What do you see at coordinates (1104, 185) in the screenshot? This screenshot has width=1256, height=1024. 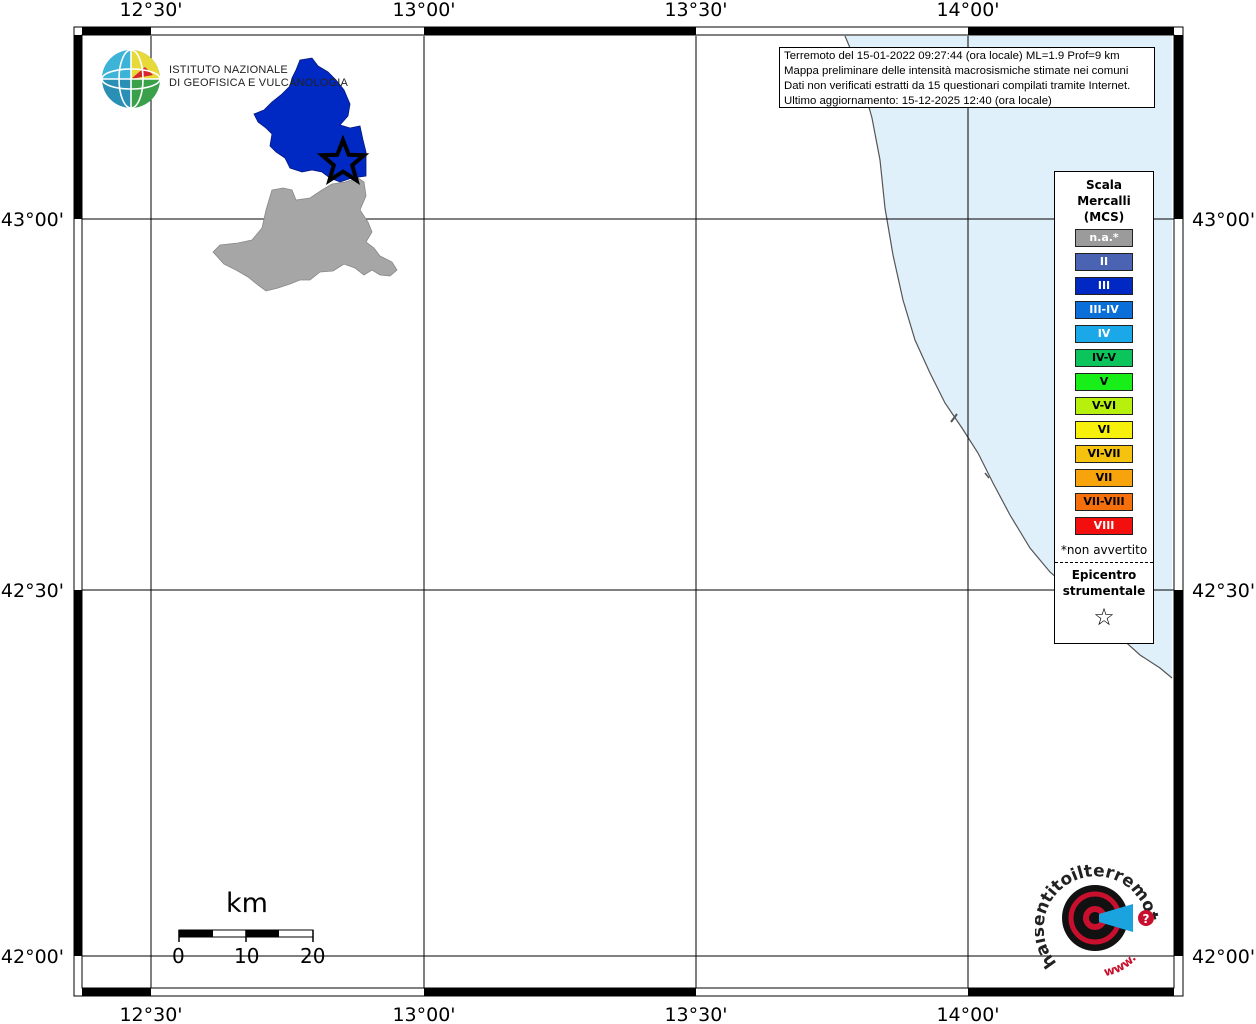 I see `legend-title-line-1: Scala` at bounding box center [1104, 185].